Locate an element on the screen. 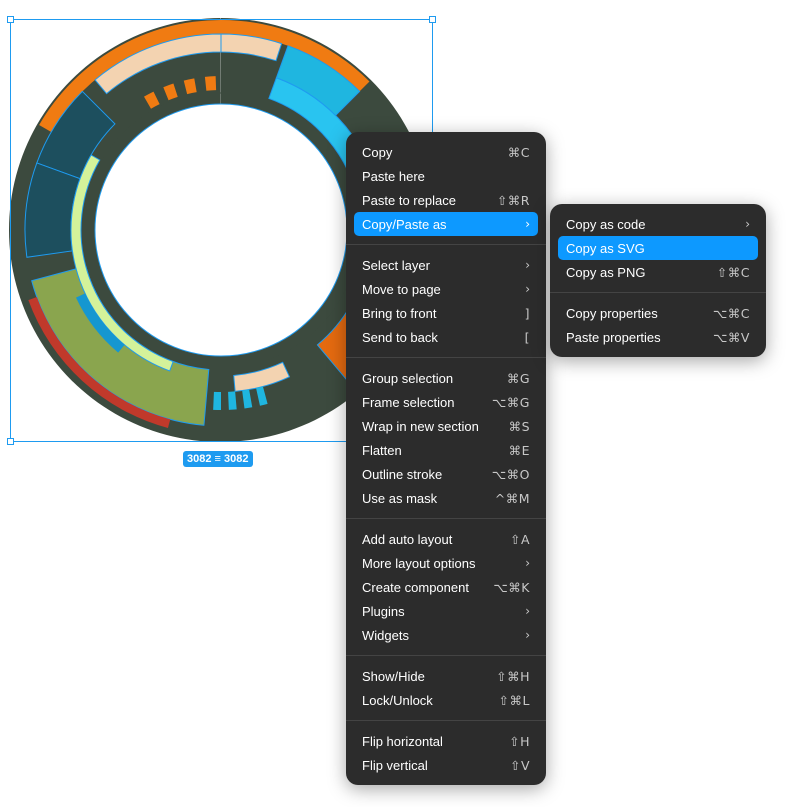  menu-item-label: Flip horizontal is located at coordinates (402, 741).